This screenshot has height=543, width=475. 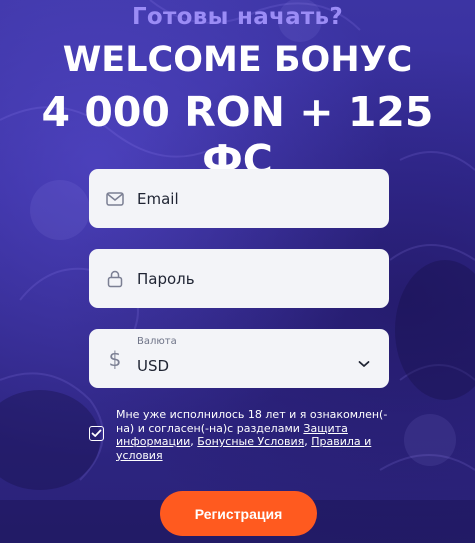 I want to click on consent-checkbox, so click(x=96, y=433).